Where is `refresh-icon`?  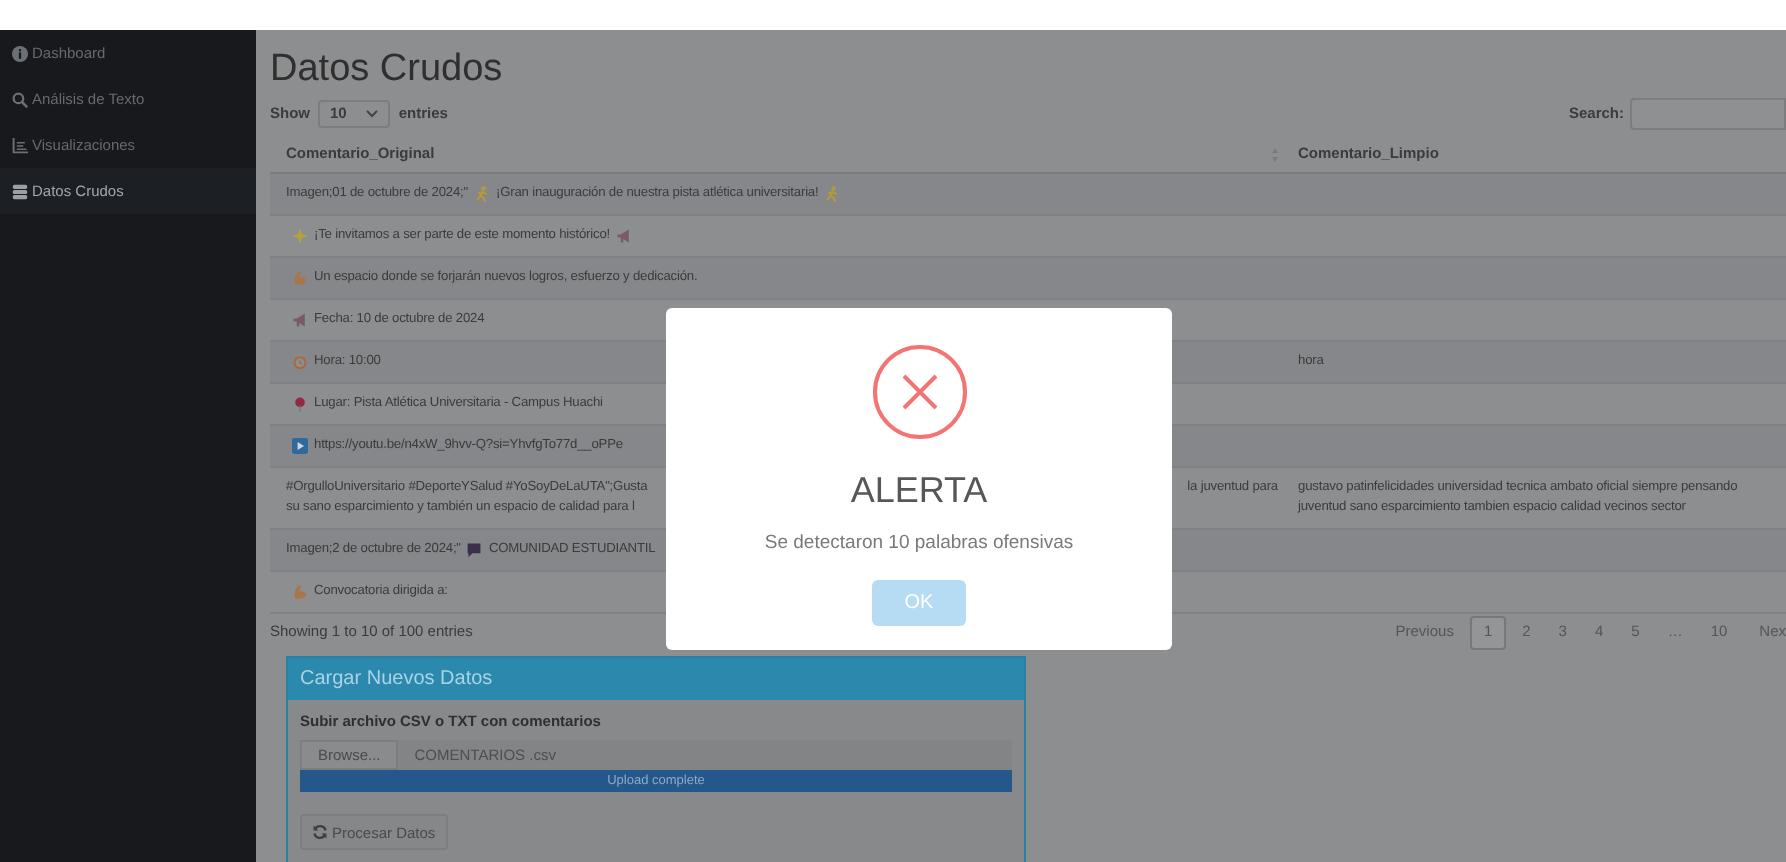
refresh-icon is located at coordinates (320, 832).